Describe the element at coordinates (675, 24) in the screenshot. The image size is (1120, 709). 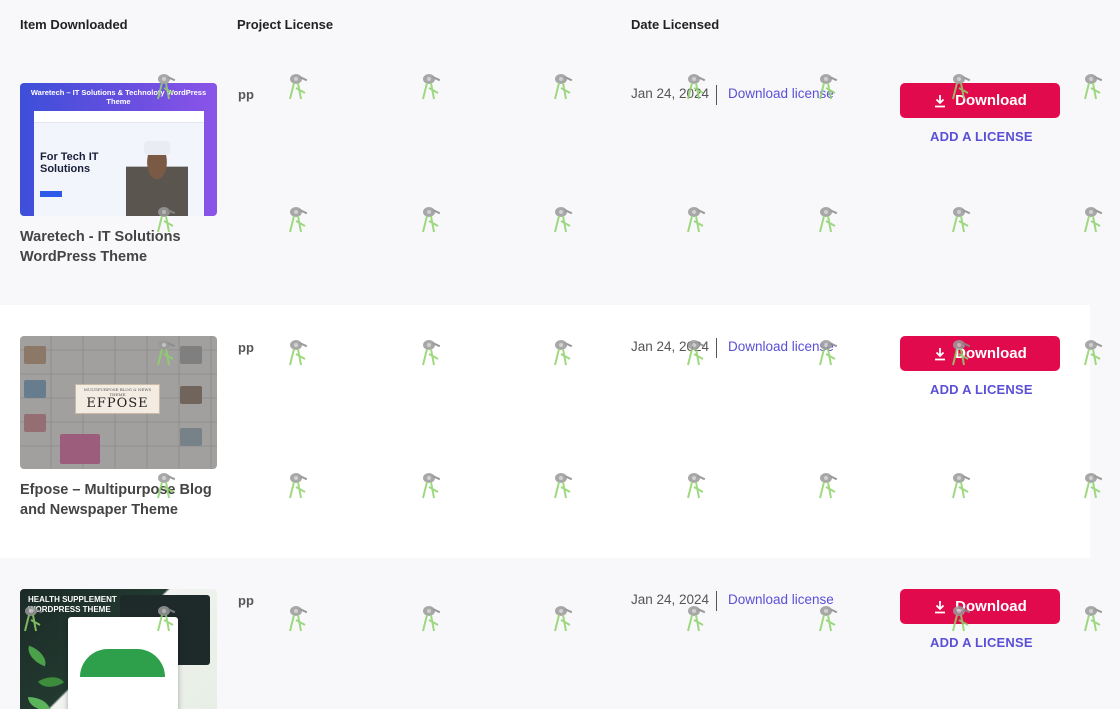
I see `column-header-date: Date Licensed` at that location.